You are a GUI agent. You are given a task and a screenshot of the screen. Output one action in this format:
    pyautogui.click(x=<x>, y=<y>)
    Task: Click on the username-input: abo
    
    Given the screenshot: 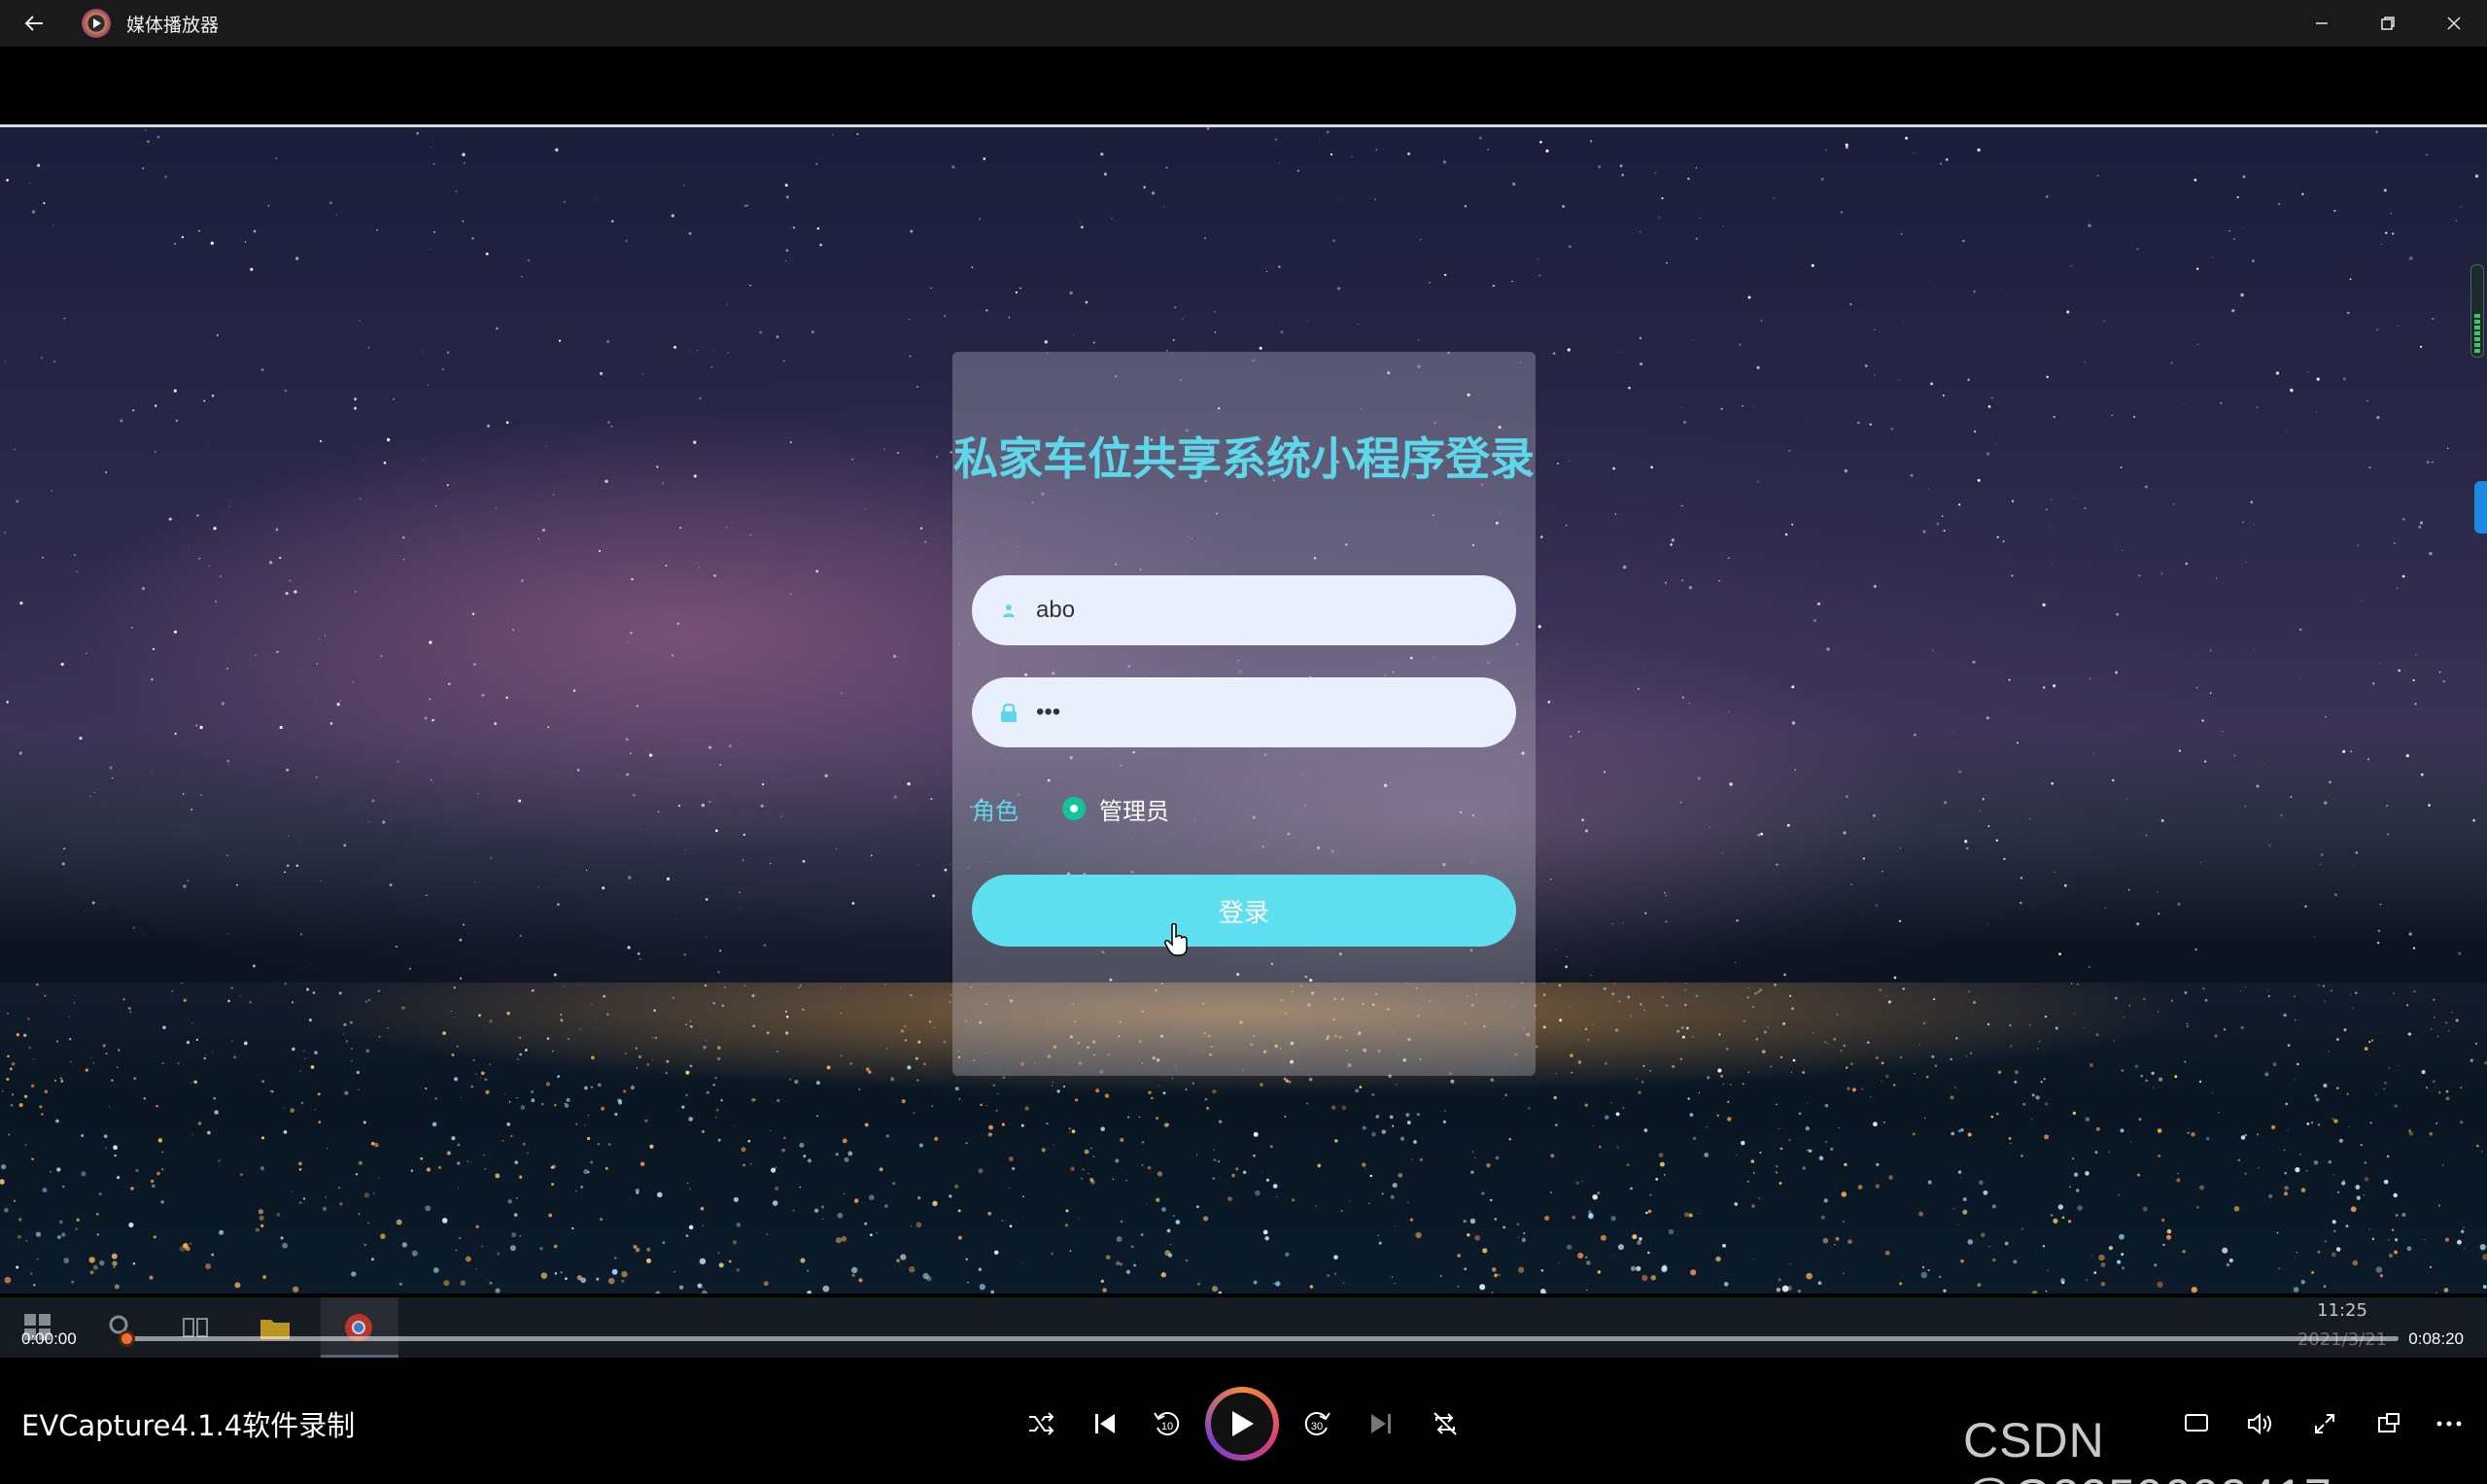 What is the action you would take?
    pyautogui.click(x=1244, y=610)
    